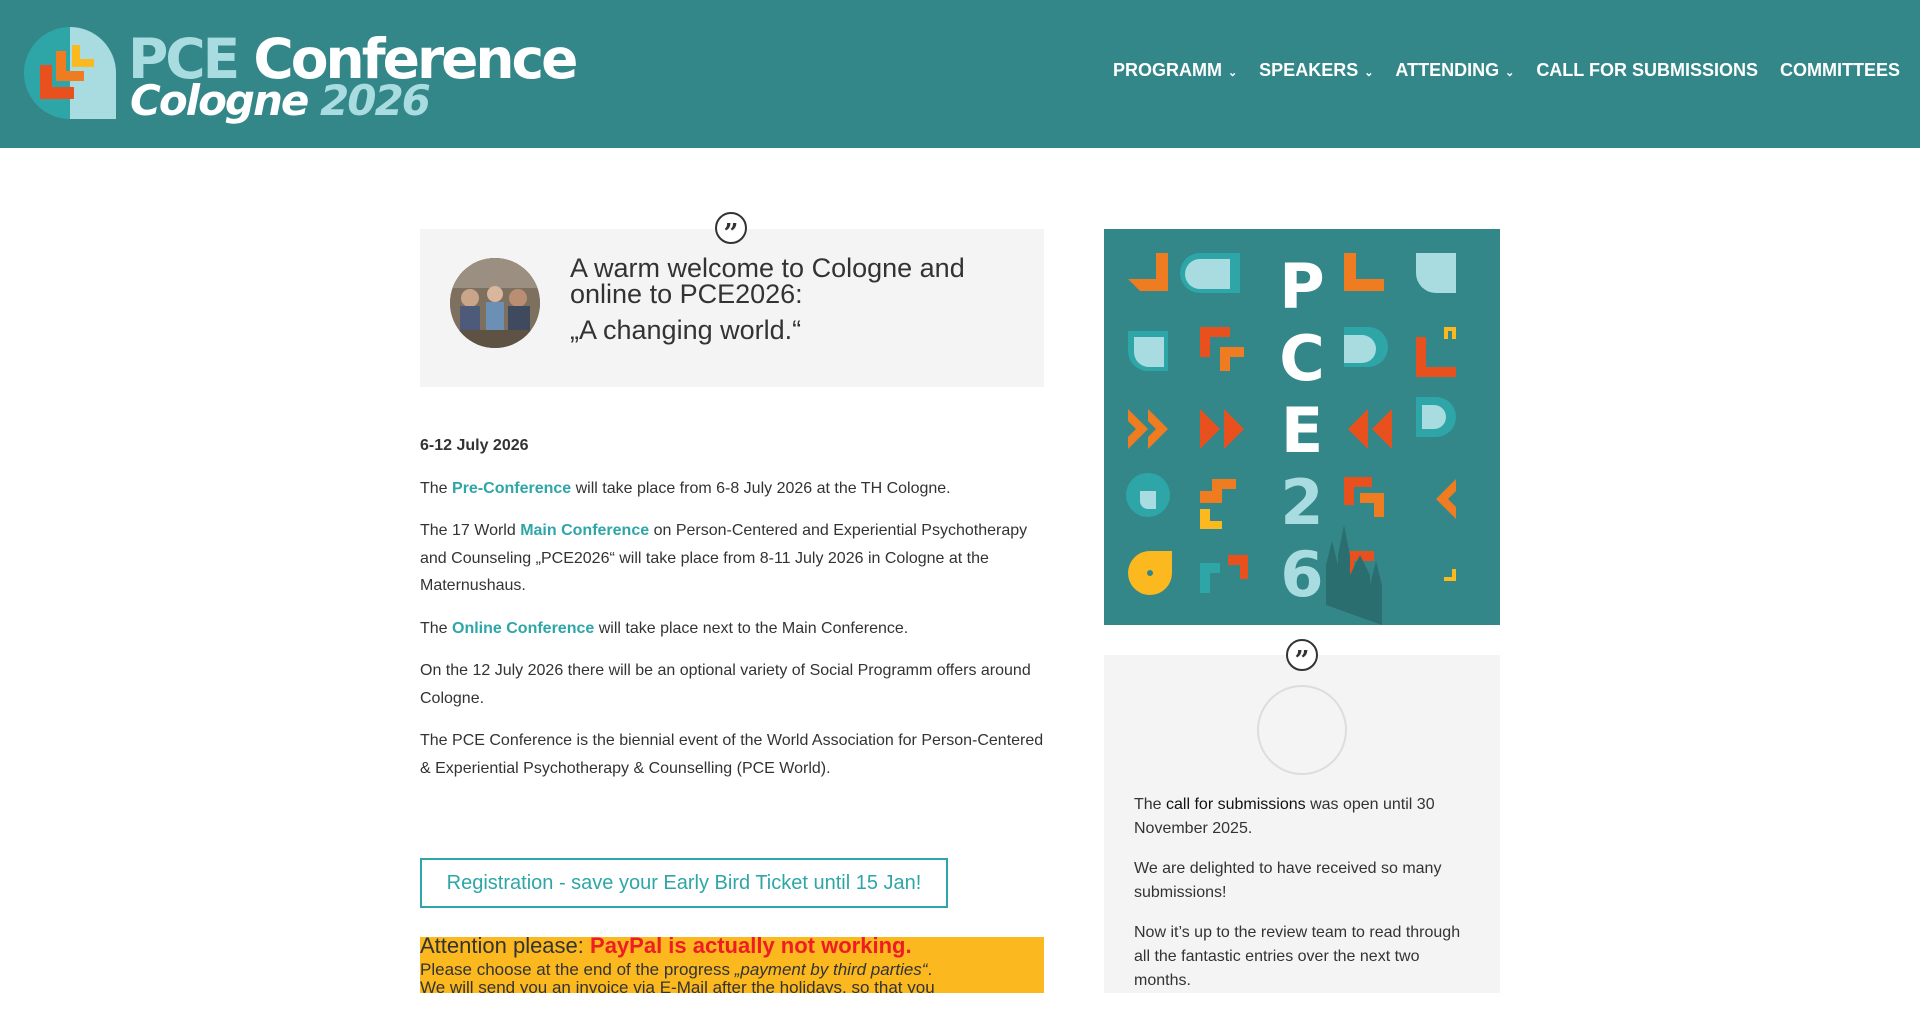 The image size is (1920, 1009). What do you see at coordinates (1447, 70) in the screenshot?
I see `nav-label: ATTENDING` at bounding box center [1447, 70].